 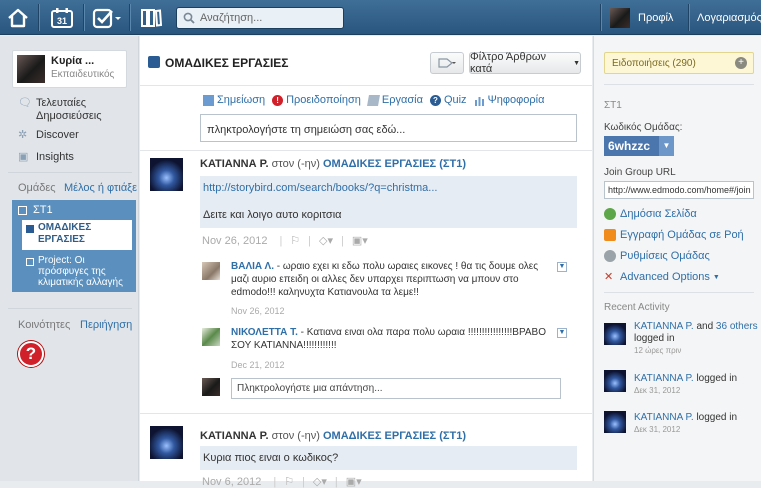 I want to click on profile-card: Κυρία ... Εκπαιδευτικός, so click(x=69, y=69).